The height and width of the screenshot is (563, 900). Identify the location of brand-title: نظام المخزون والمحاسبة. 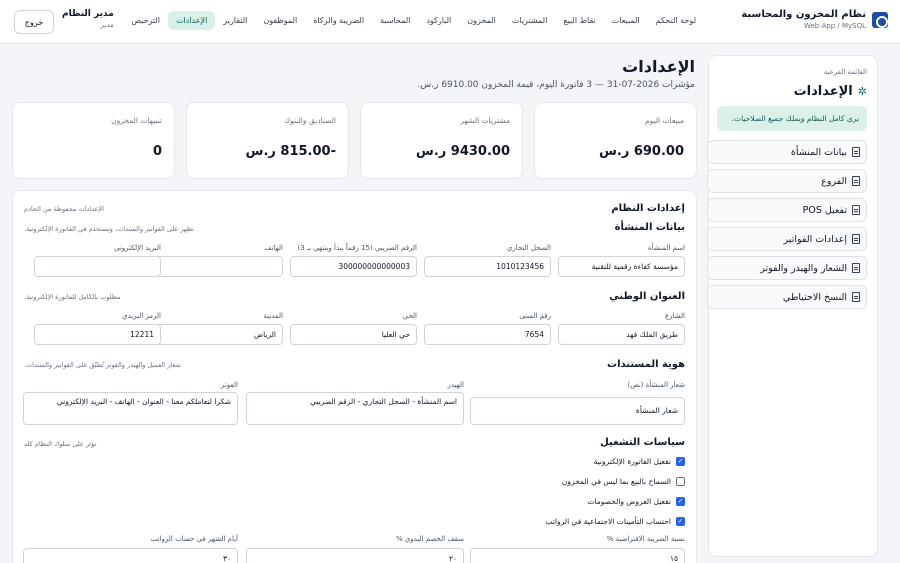
(803, 14).